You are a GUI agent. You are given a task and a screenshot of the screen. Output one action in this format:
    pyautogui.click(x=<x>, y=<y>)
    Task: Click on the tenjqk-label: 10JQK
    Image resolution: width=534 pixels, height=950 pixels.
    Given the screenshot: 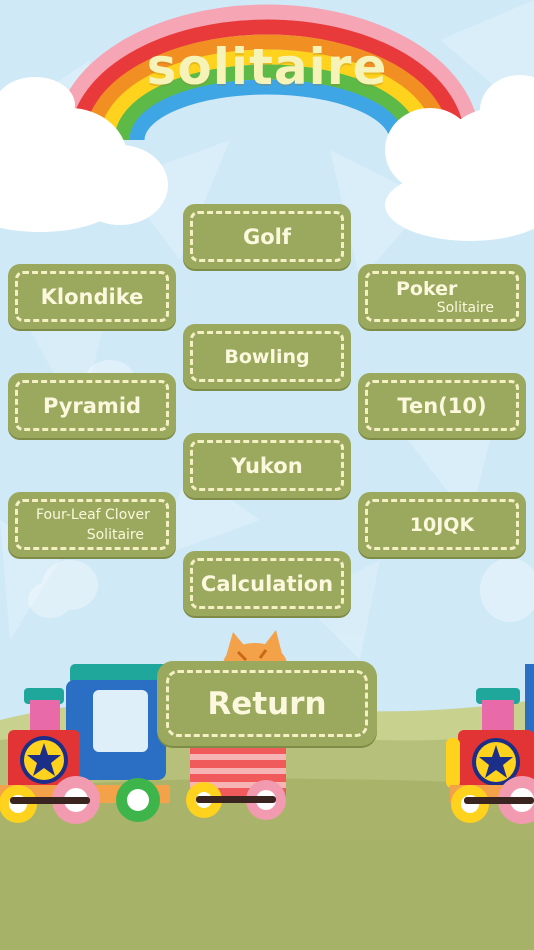 What is the action you would take?
    pyautogui.click(x=442, y=524)
    